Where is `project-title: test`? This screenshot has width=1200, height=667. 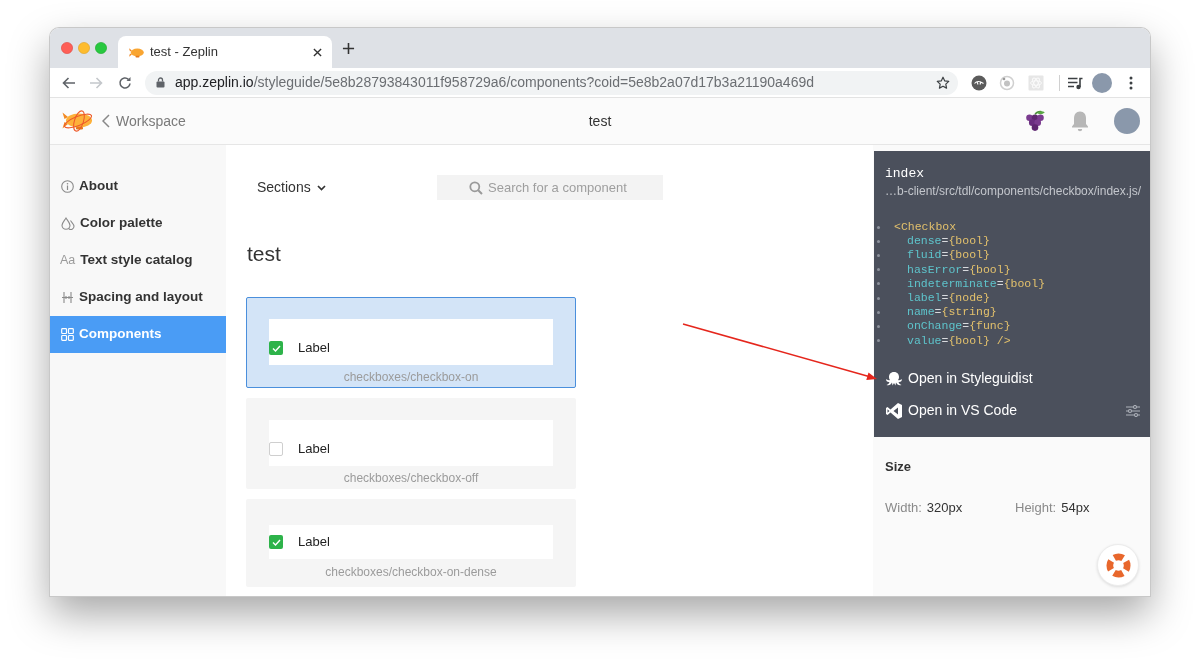 project-title: test is located at coordinates (600, 121).